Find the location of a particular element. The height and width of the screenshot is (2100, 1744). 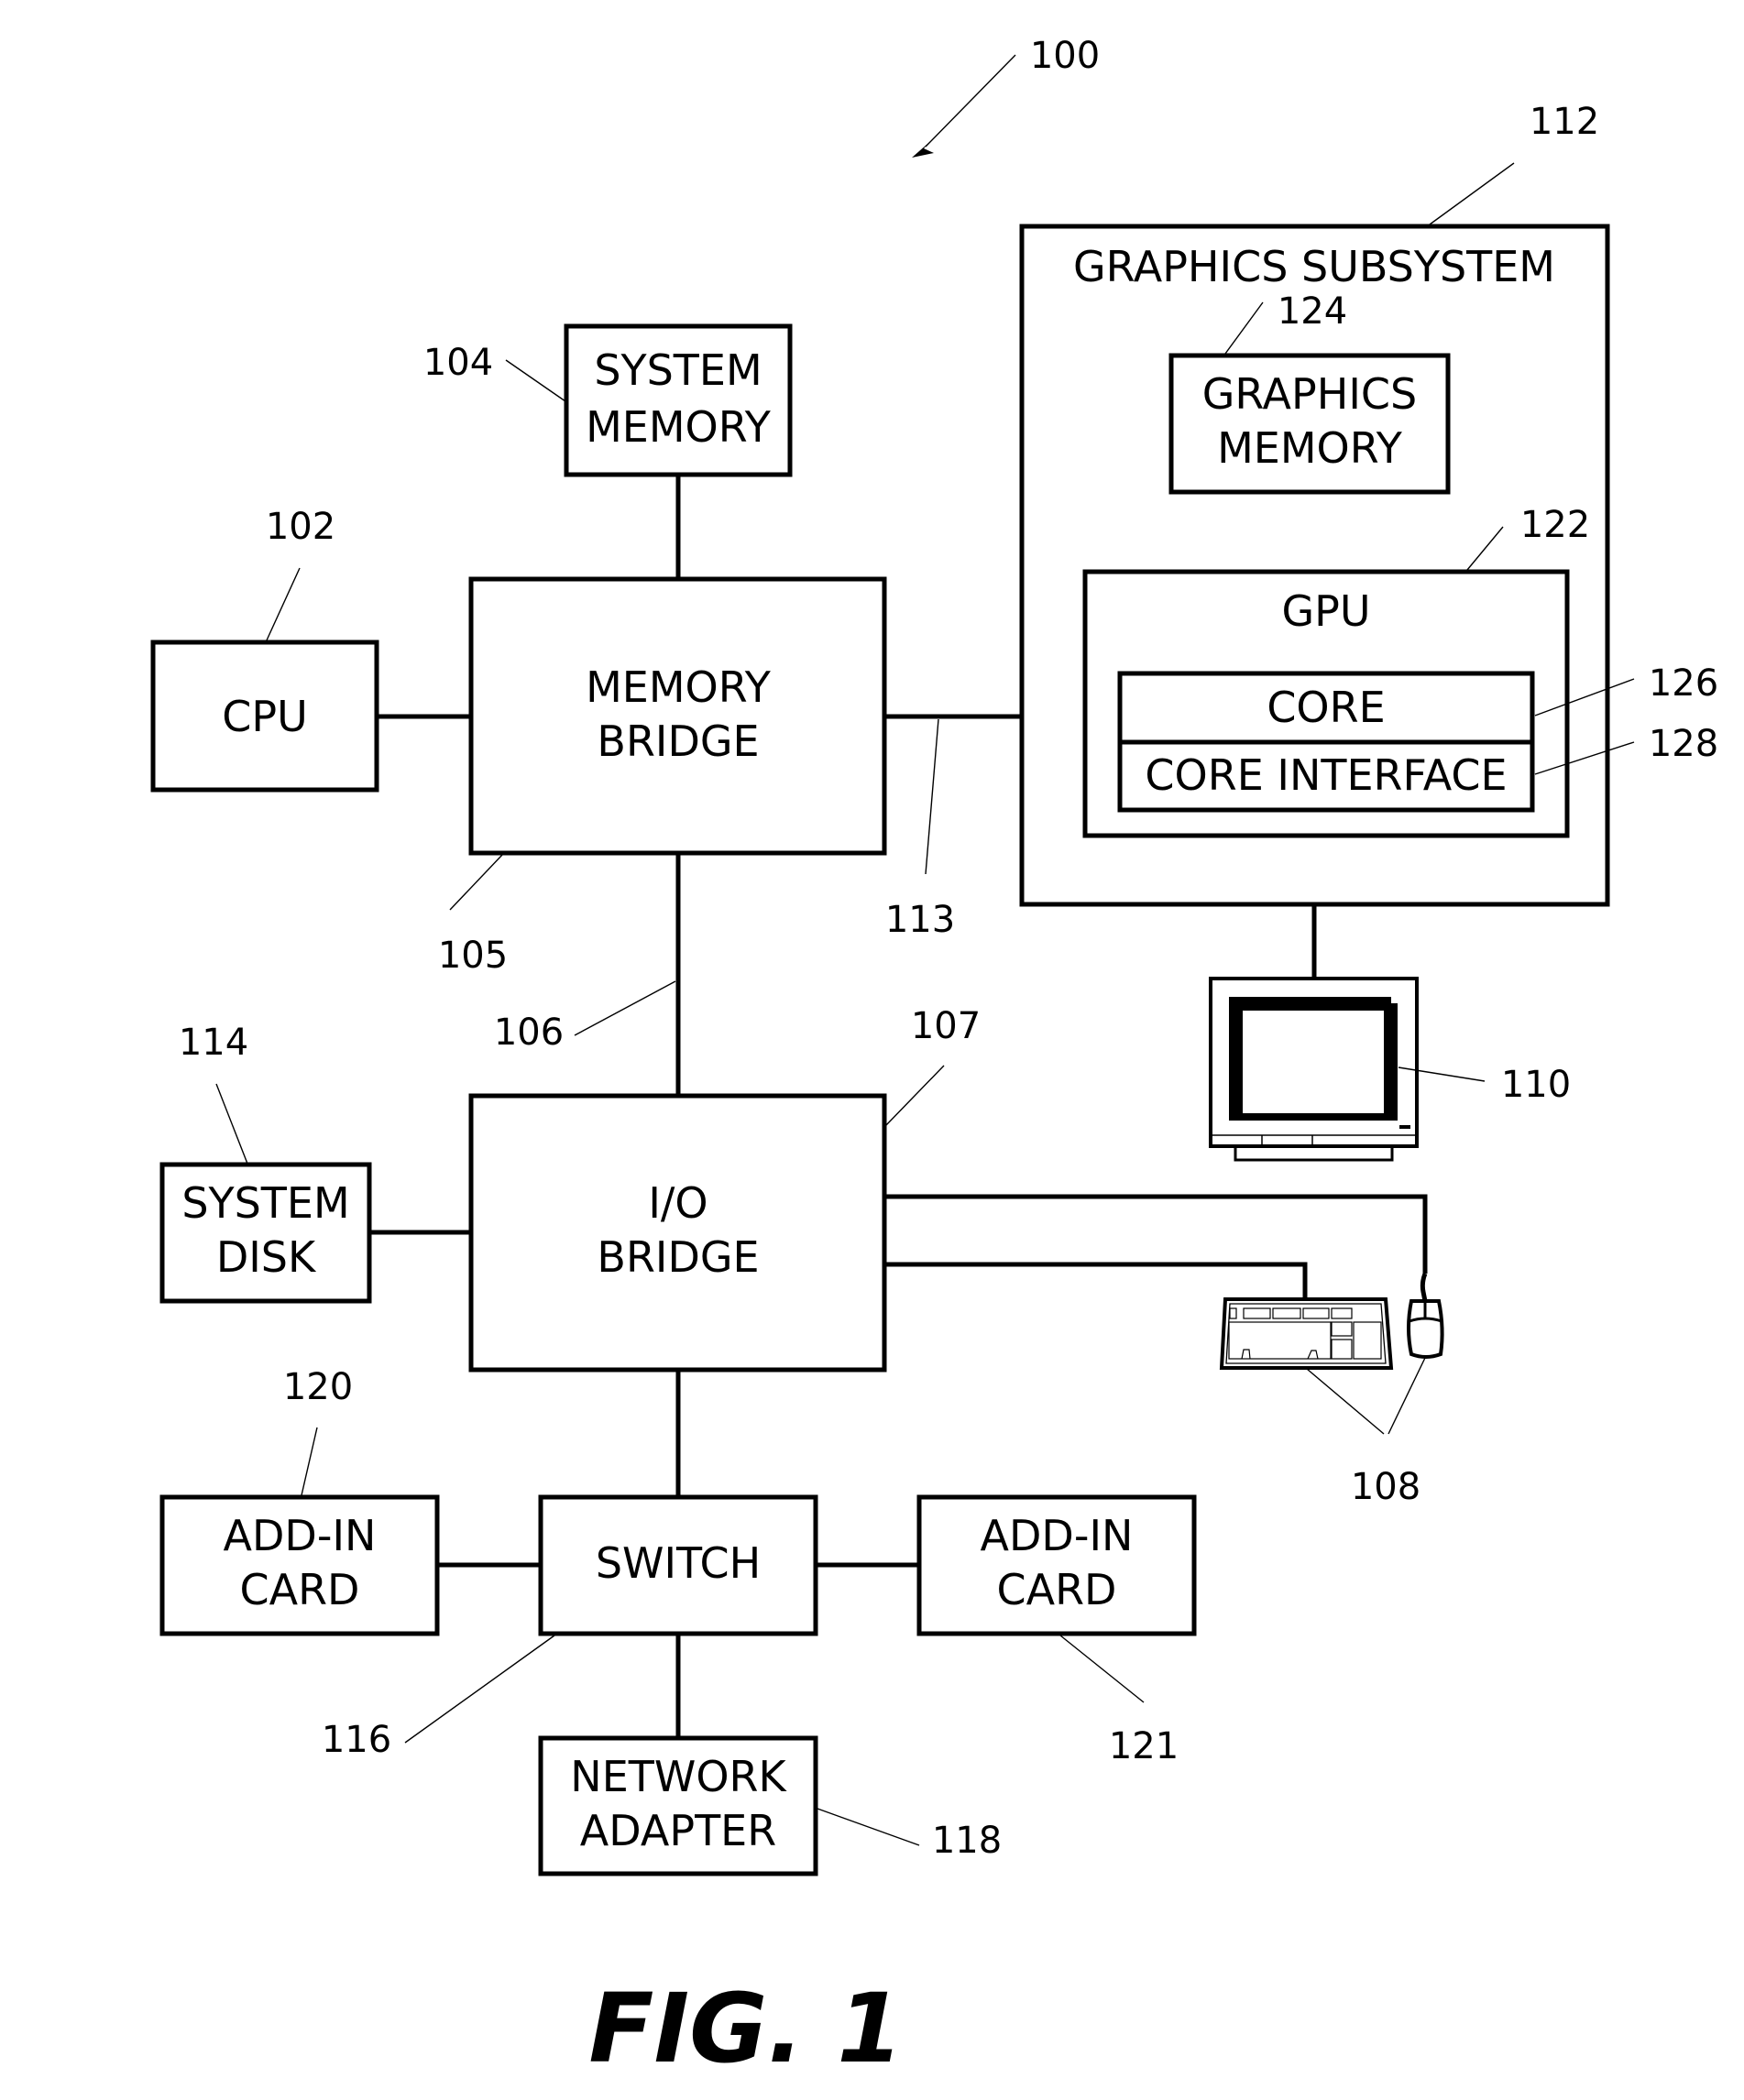

io-bridge-label-1: I/O is located at coordinates (677, 1203).